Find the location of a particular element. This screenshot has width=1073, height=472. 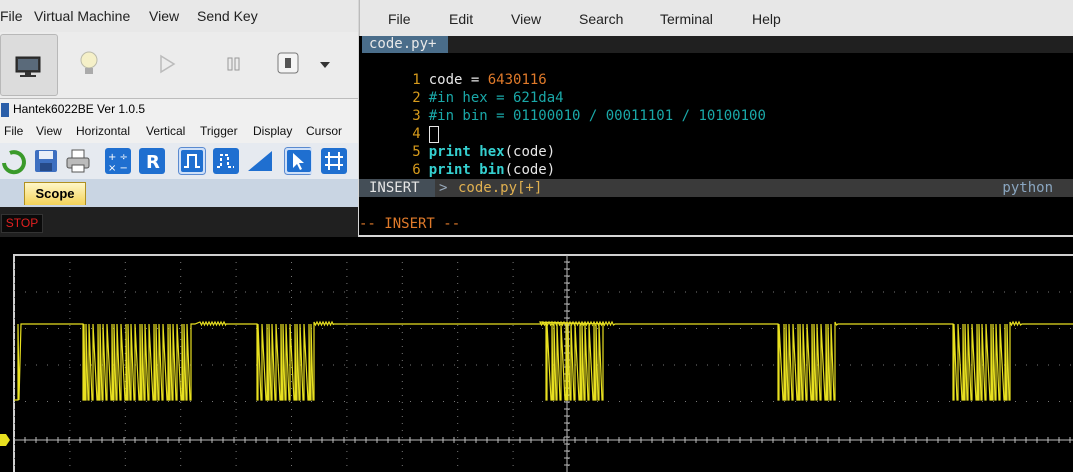

chevron-down-icon is located at coordinates (325, 65).